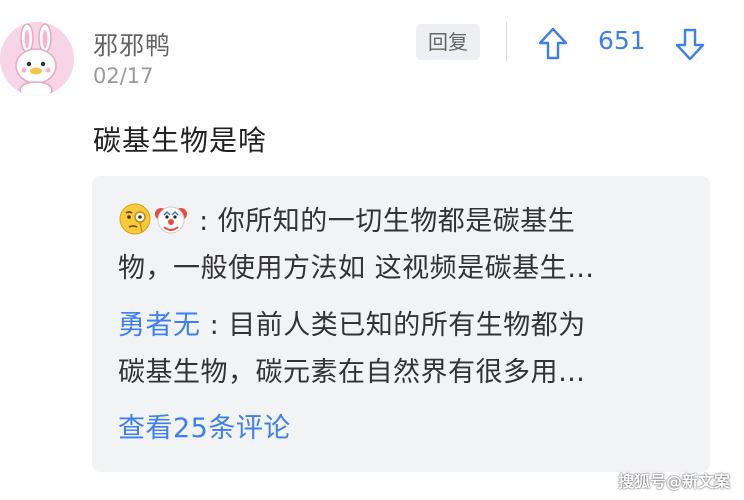  What do you see at coordinates (123, 76) in the screenshot?
I see `comment-date: 02/17` at bounding box center [123, 76].